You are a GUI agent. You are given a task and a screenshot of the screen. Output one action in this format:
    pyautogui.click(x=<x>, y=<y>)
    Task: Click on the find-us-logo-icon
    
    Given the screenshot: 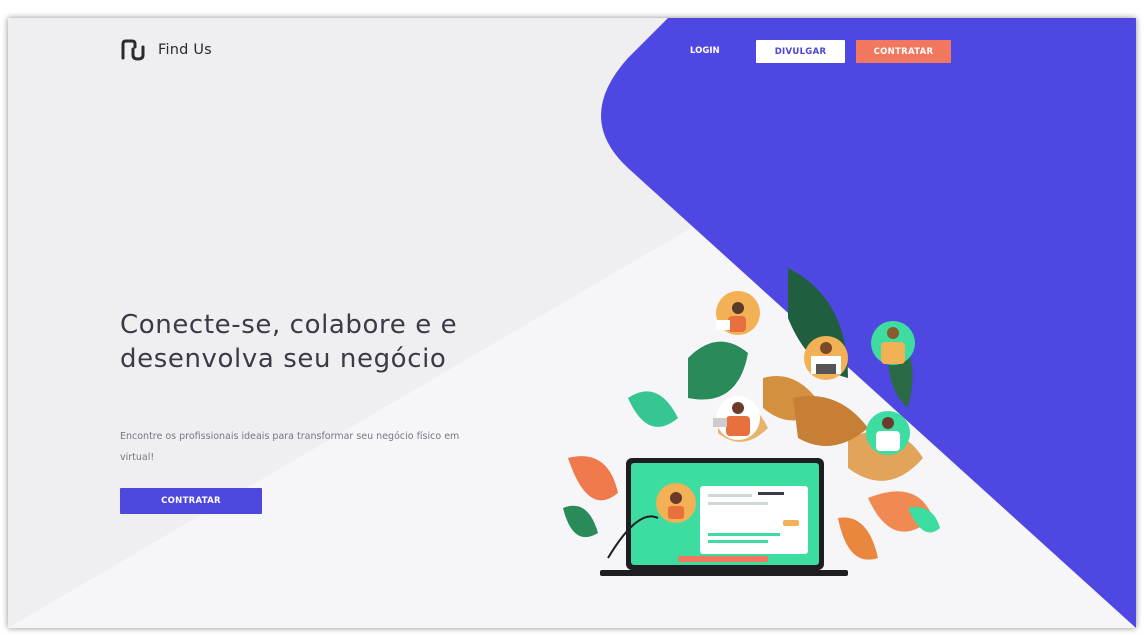 What is the action you would take?
    pyautogui.click(x=133, y=50)
    